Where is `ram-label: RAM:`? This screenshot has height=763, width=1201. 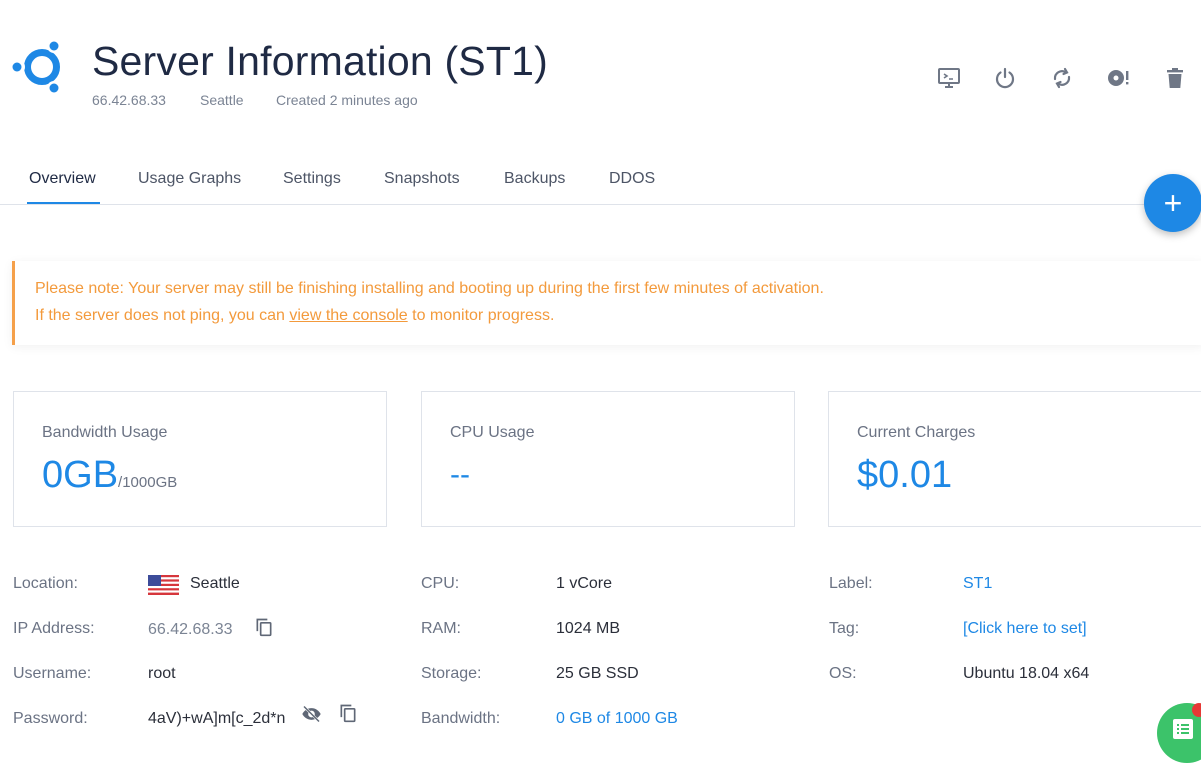 ram-label: RAM: is located at coordinates (441, 628).